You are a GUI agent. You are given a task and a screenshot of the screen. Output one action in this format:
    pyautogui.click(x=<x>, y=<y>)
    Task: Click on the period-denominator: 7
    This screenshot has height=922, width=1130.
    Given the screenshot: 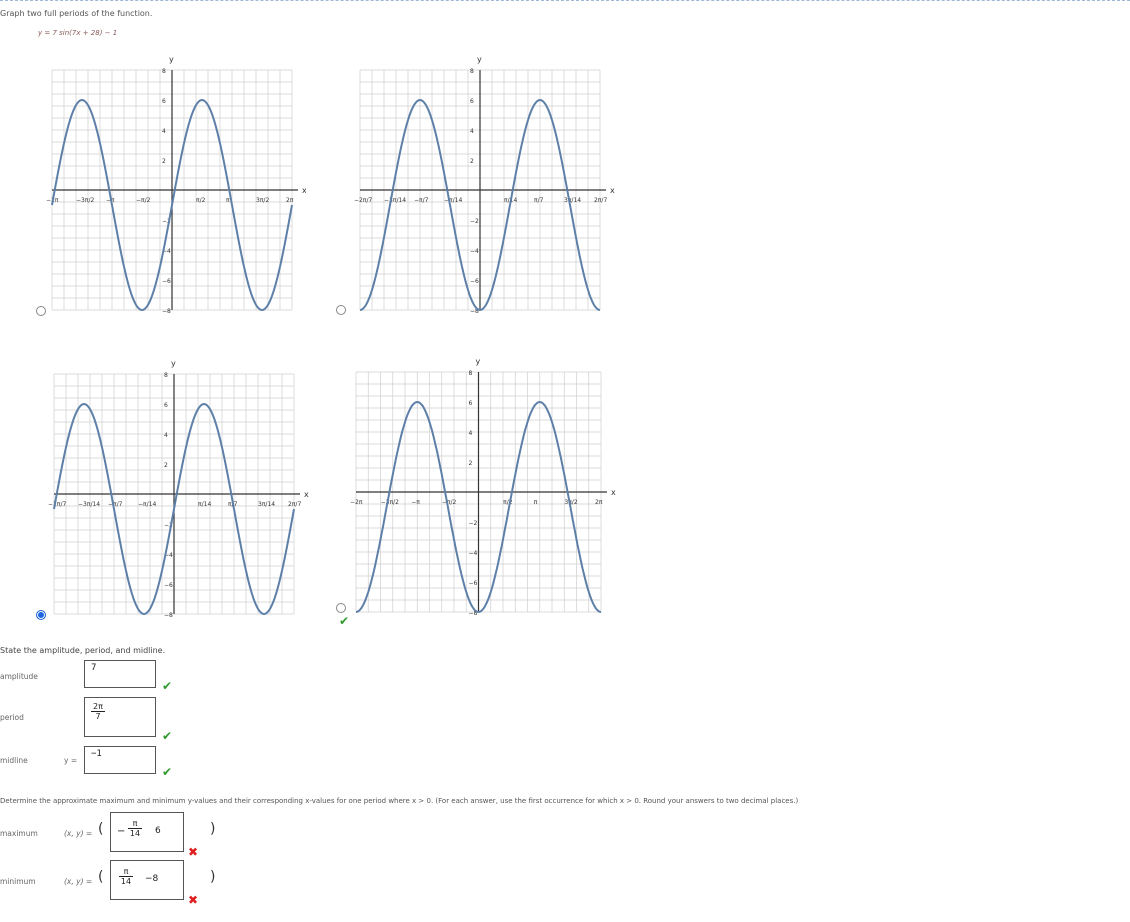 What is the action you would take?
    pyautogui.click(x=98, y=716)
    